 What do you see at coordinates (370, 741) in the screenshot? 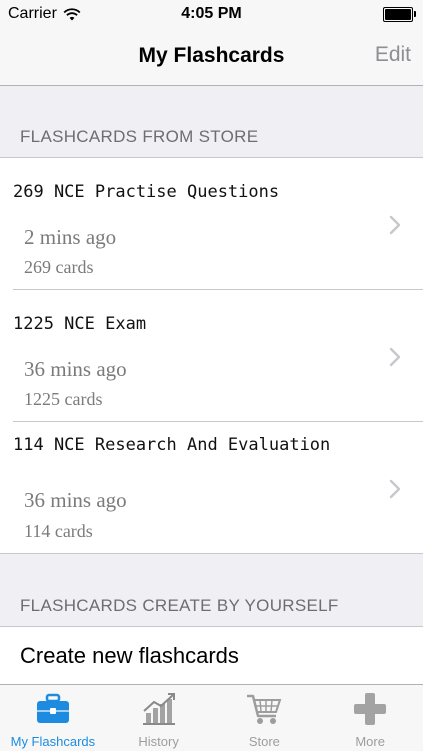
I see `tab-label: More` at bounding box center [370, 741].